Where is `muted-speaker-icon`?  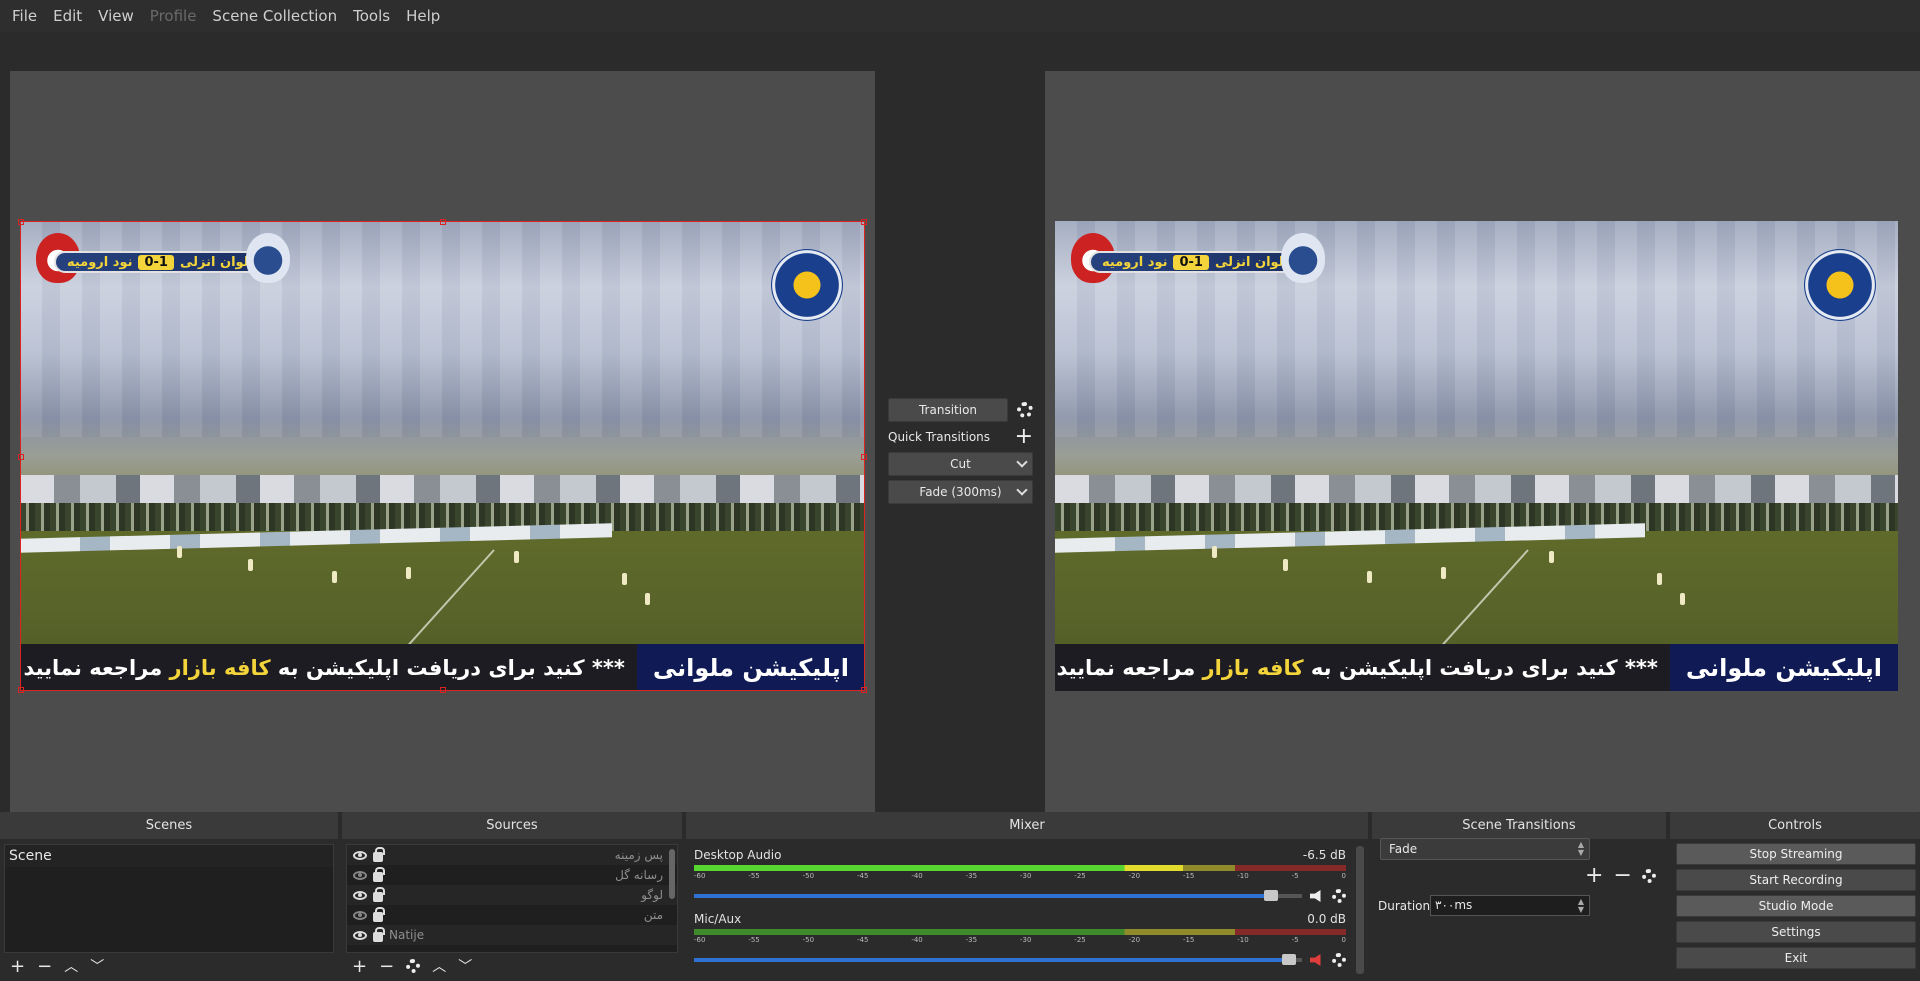 muted-speaker-icon is located at coordinates (1315, 960).